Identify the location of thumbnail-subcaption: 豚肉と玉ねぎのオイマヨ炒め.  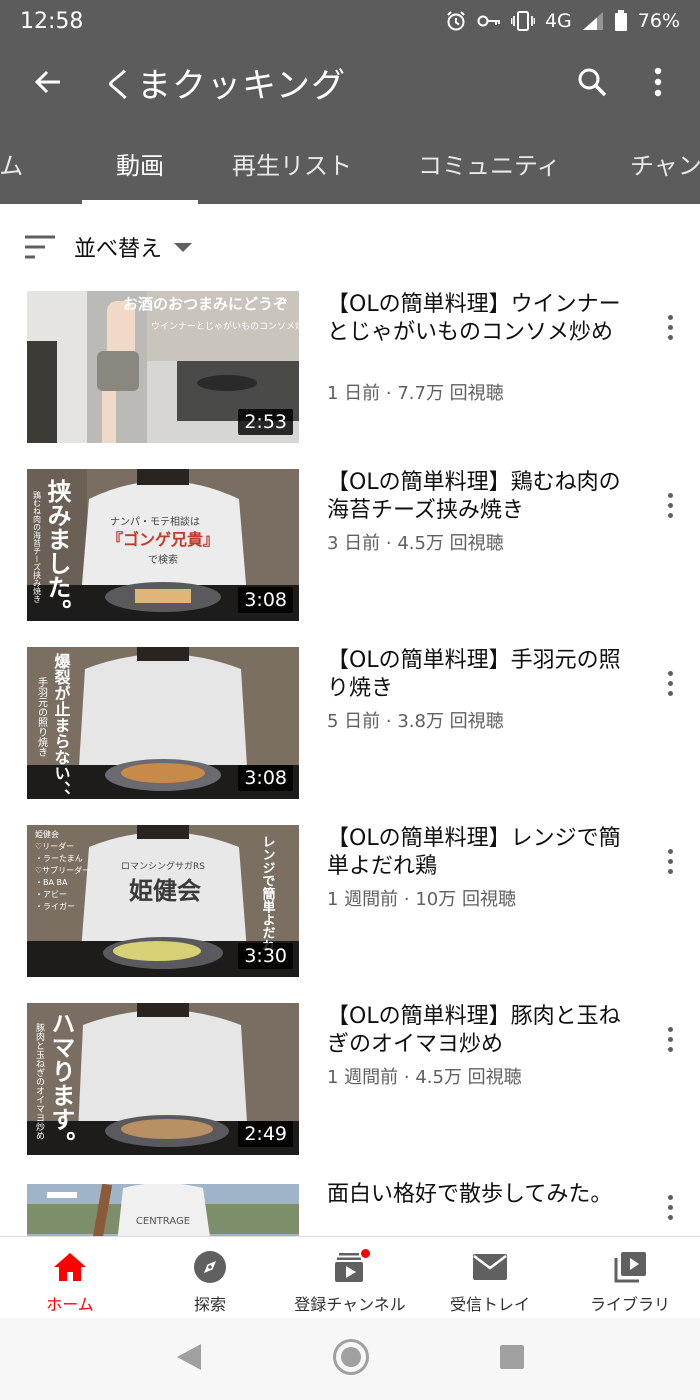
(39, 1081).